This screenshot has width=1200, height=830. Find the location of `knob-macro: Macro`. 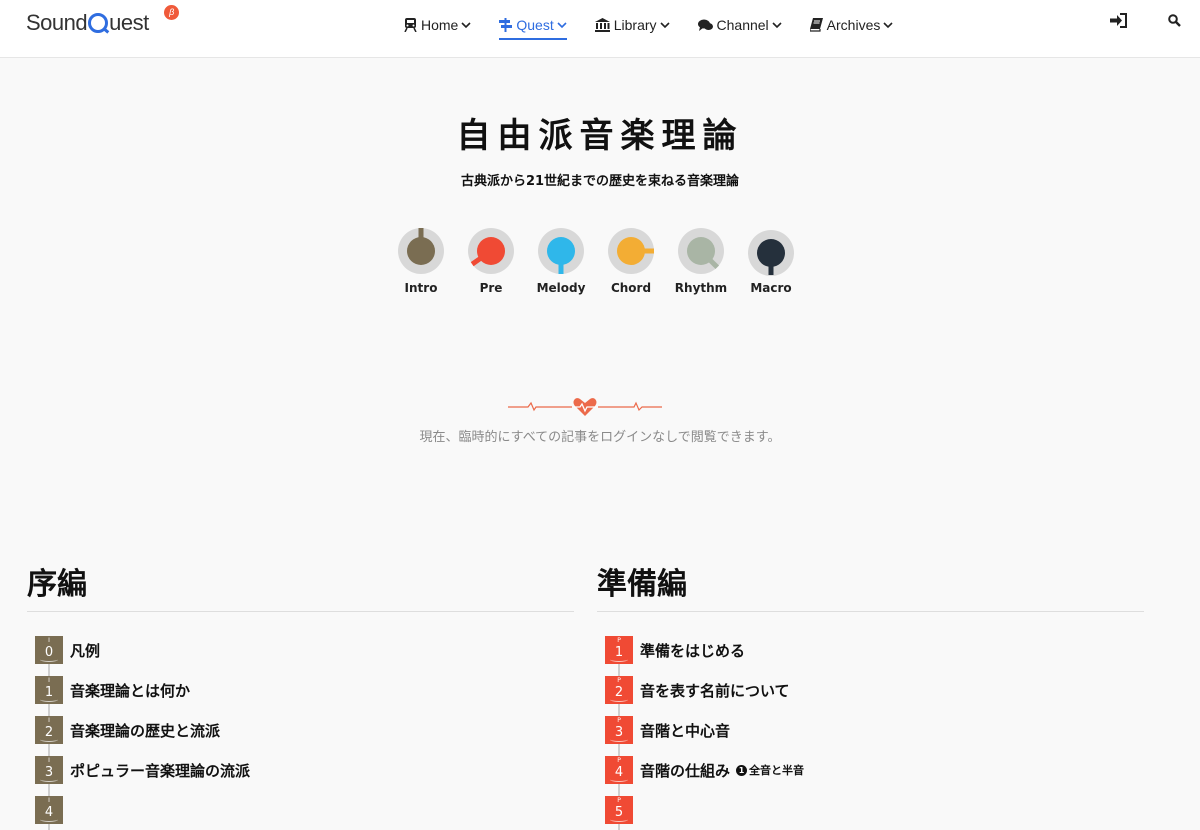

knob-macro: Macro is located at coordinates (771, 261).